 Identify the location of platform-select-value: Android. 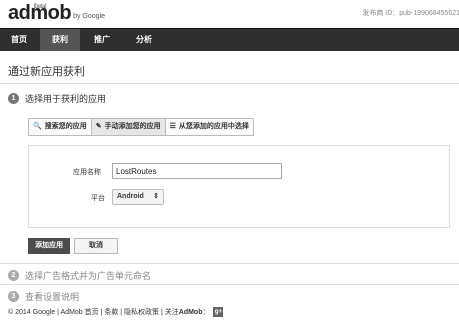
(130, 196).